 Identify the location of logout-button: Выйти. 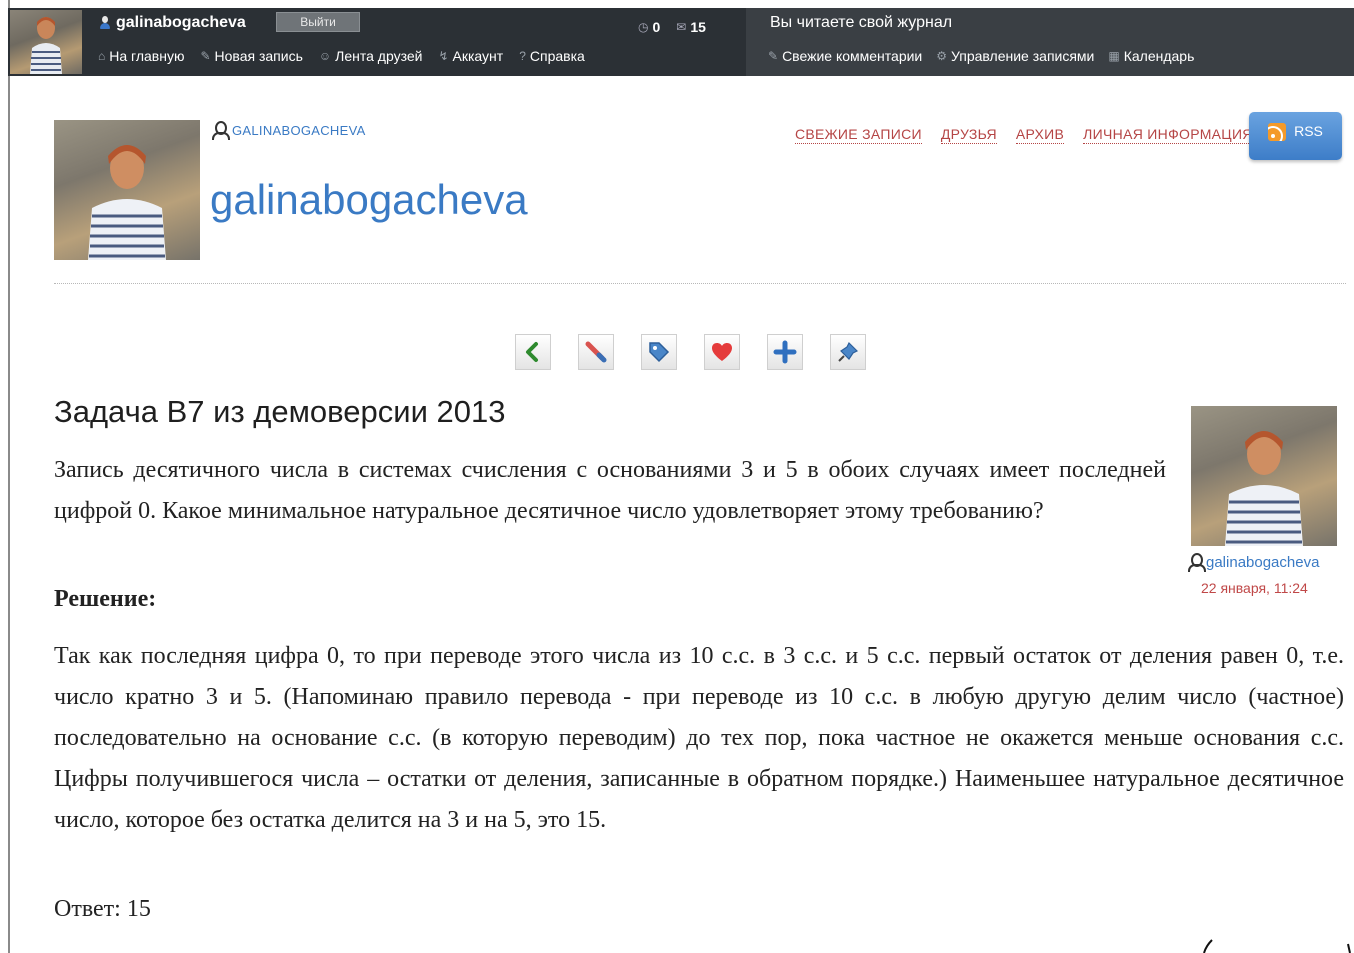
(318, 22).